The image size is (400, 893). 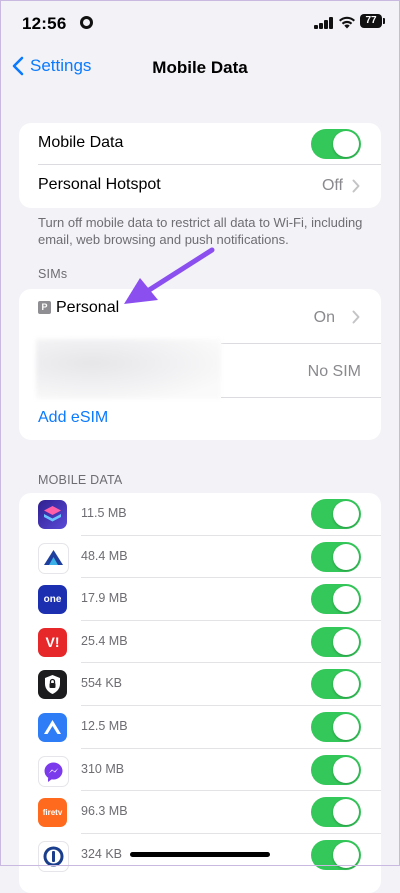 I want to click on app-data-usage: 96.3 MB, so click(x=104, y=811).